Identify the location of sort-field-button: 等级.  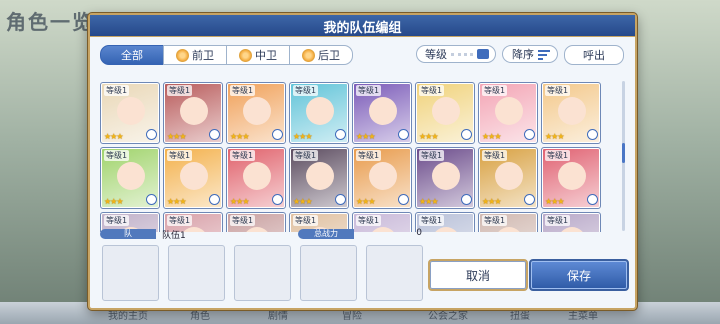
(456, 54).